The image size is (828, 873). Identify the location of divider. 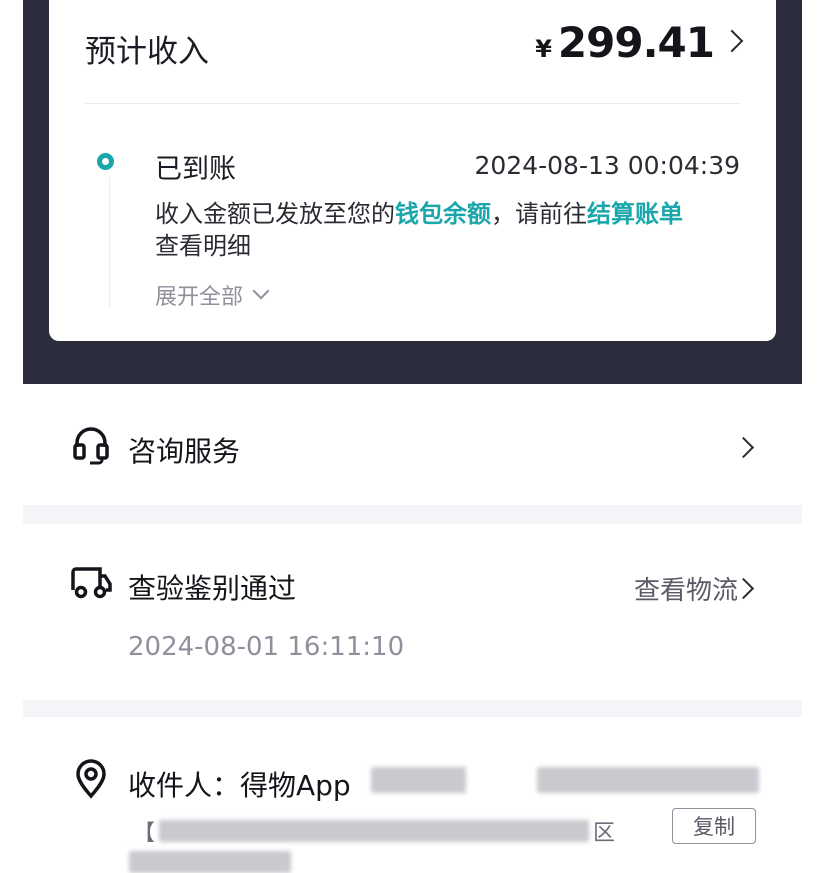
(412, 103).